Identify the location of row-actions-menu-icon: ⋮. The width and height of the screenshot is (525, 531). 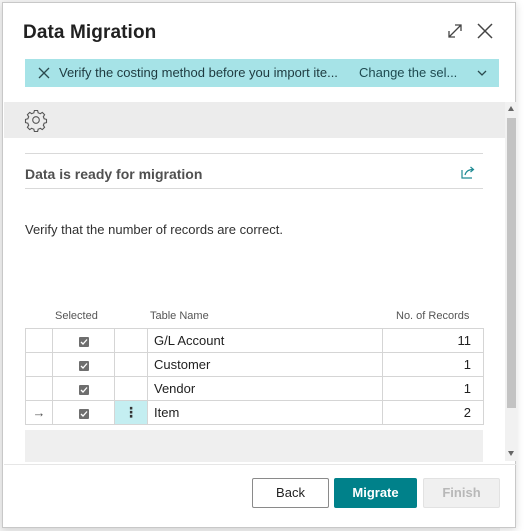
(131, 412).